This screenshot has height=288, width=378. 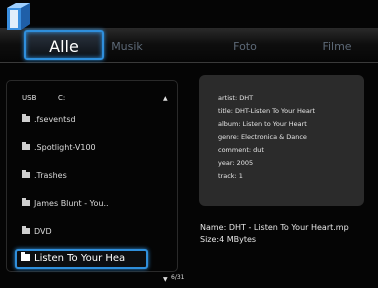 What do you see at coordinates (189, 62) in the screenshot?
I see `top-bar-divider` at bounding box center [189, 62].